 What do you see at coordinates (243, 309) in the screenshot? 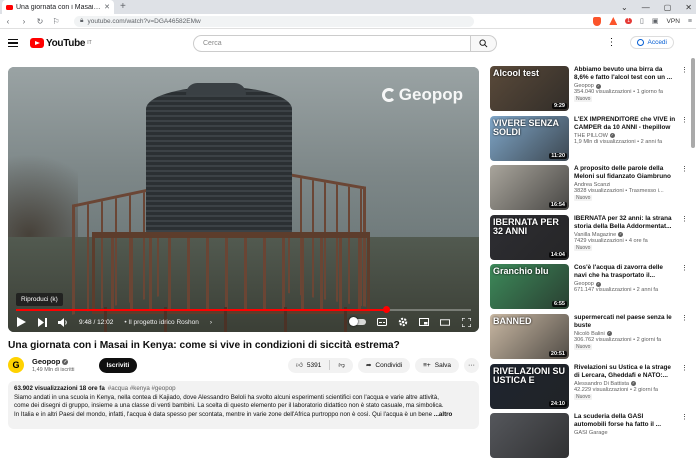
I see `progress-bar` at bounding box center [243, 309].